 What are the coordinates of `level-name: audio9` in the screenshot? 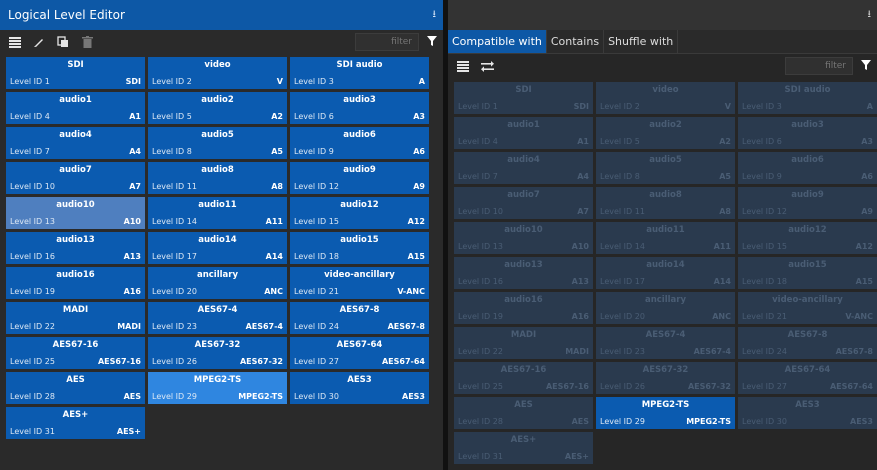 It's located at (807, 195).